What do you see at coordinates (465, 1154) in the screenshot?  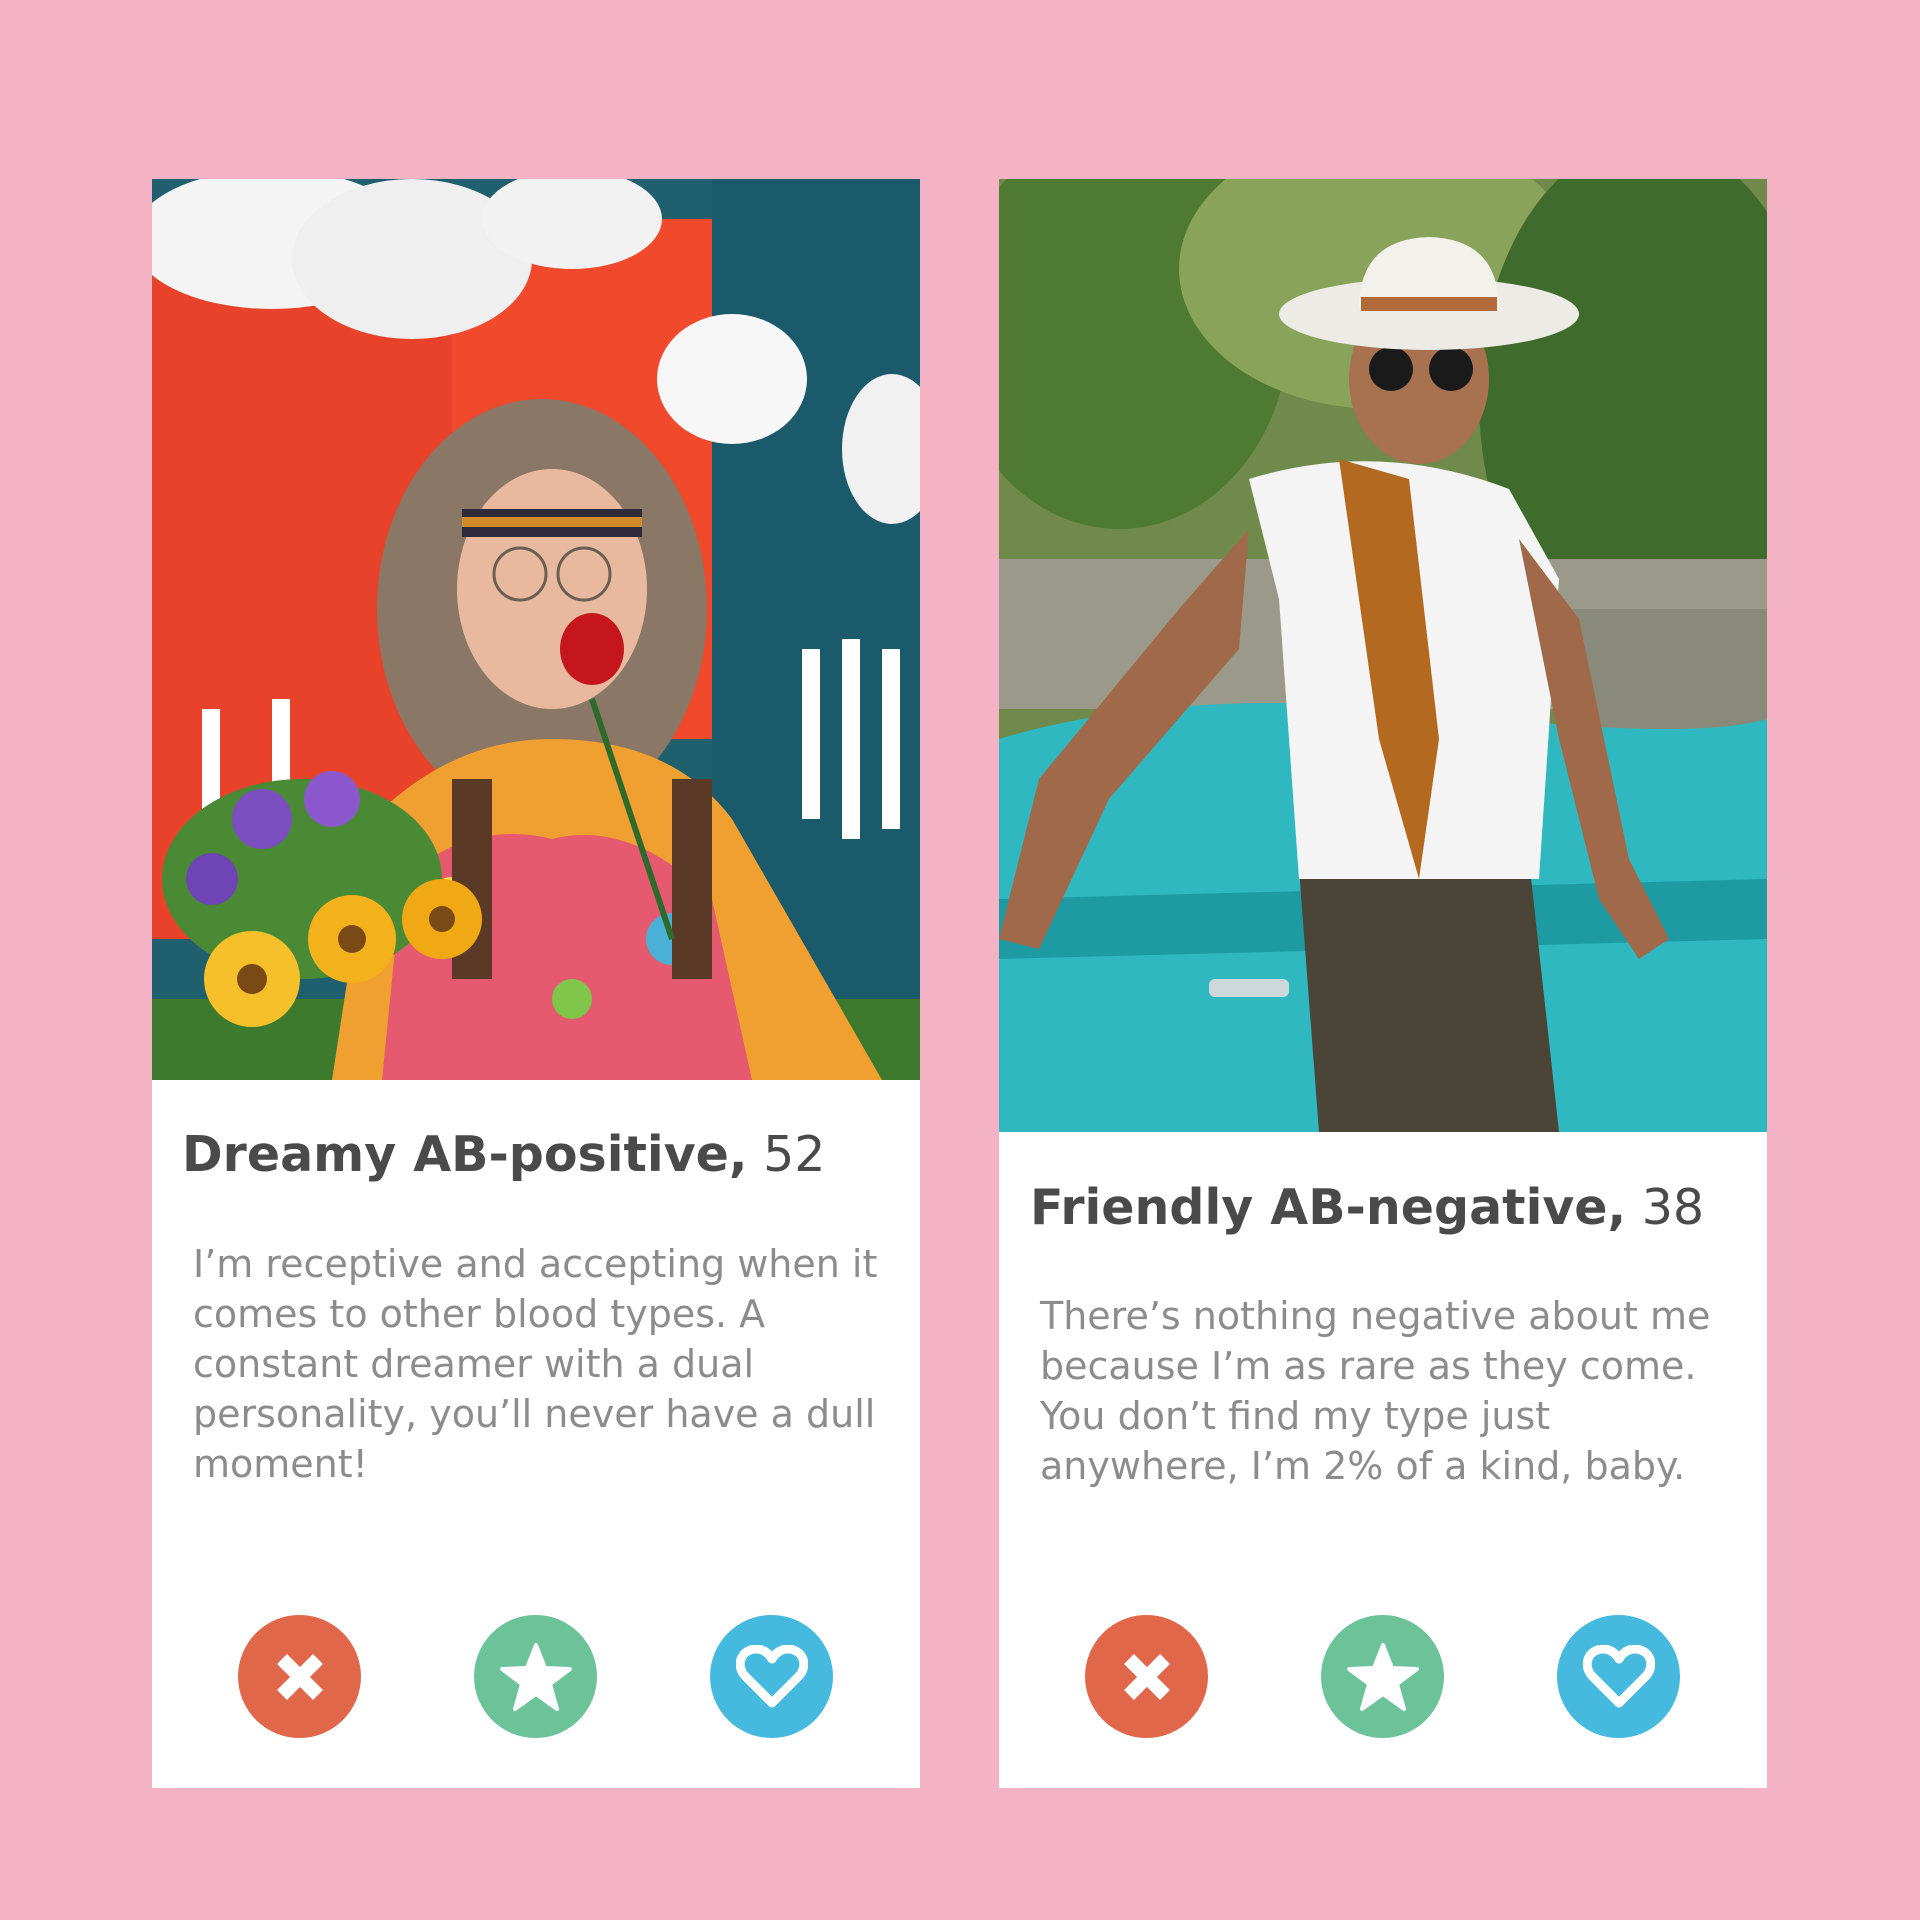 I see `profile-name-text: Dreamy AB-positive,` at bounding box center [465, 1154].